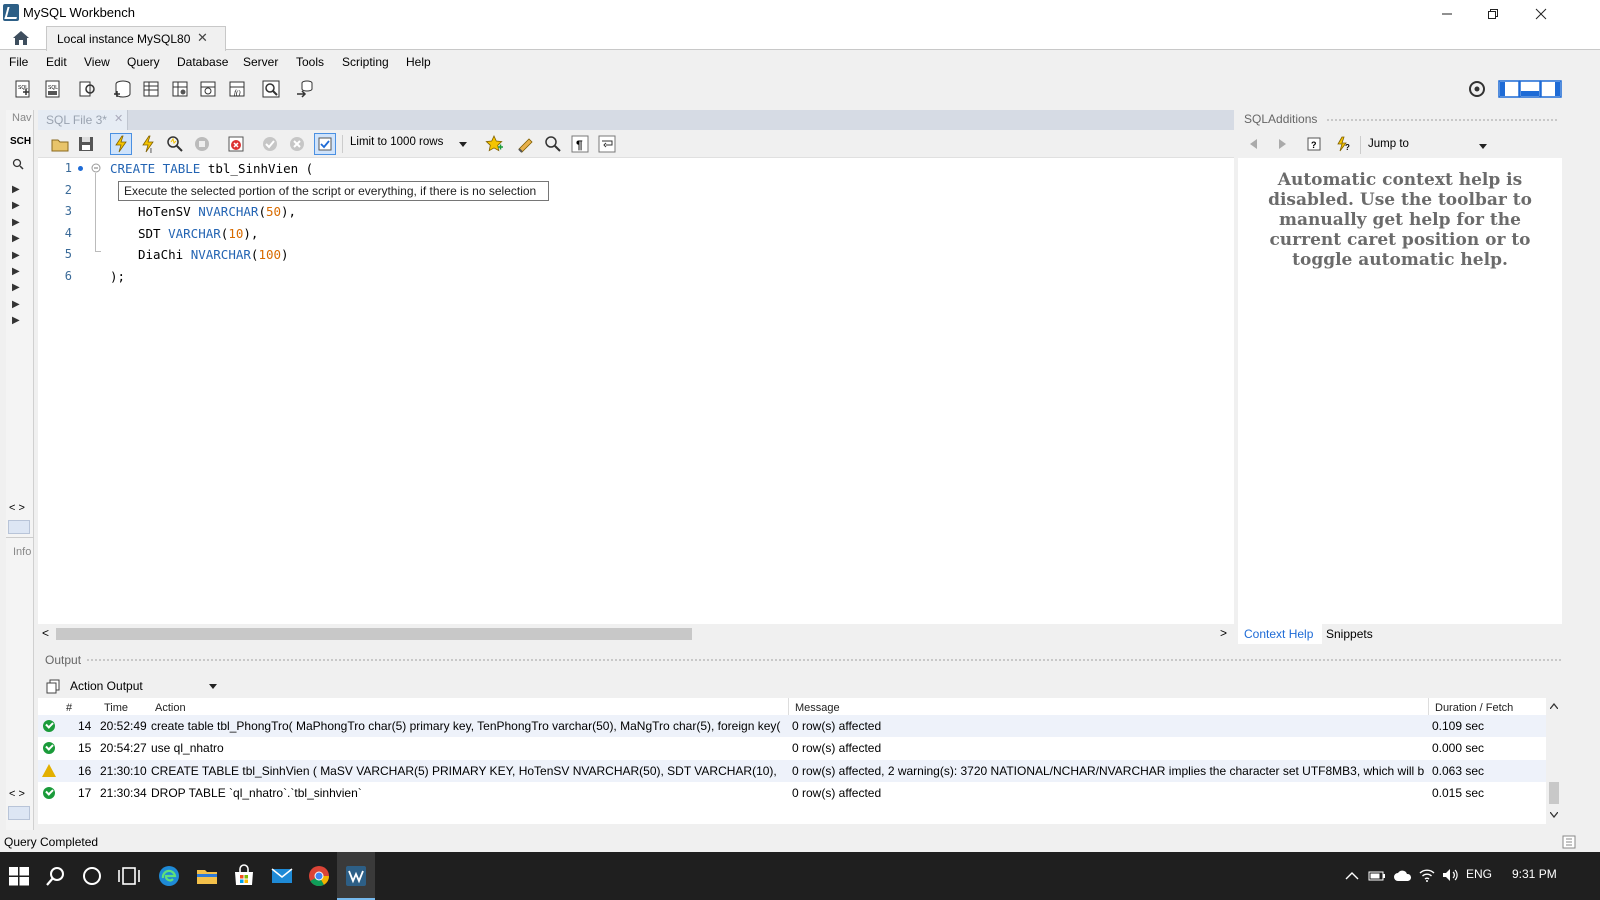 This screenshot has height=900, width=1600. Describe the element at coordinates (83, 120) in the screenshot. I see `sql-file-tab: SQL File 3* ✕` at that location.